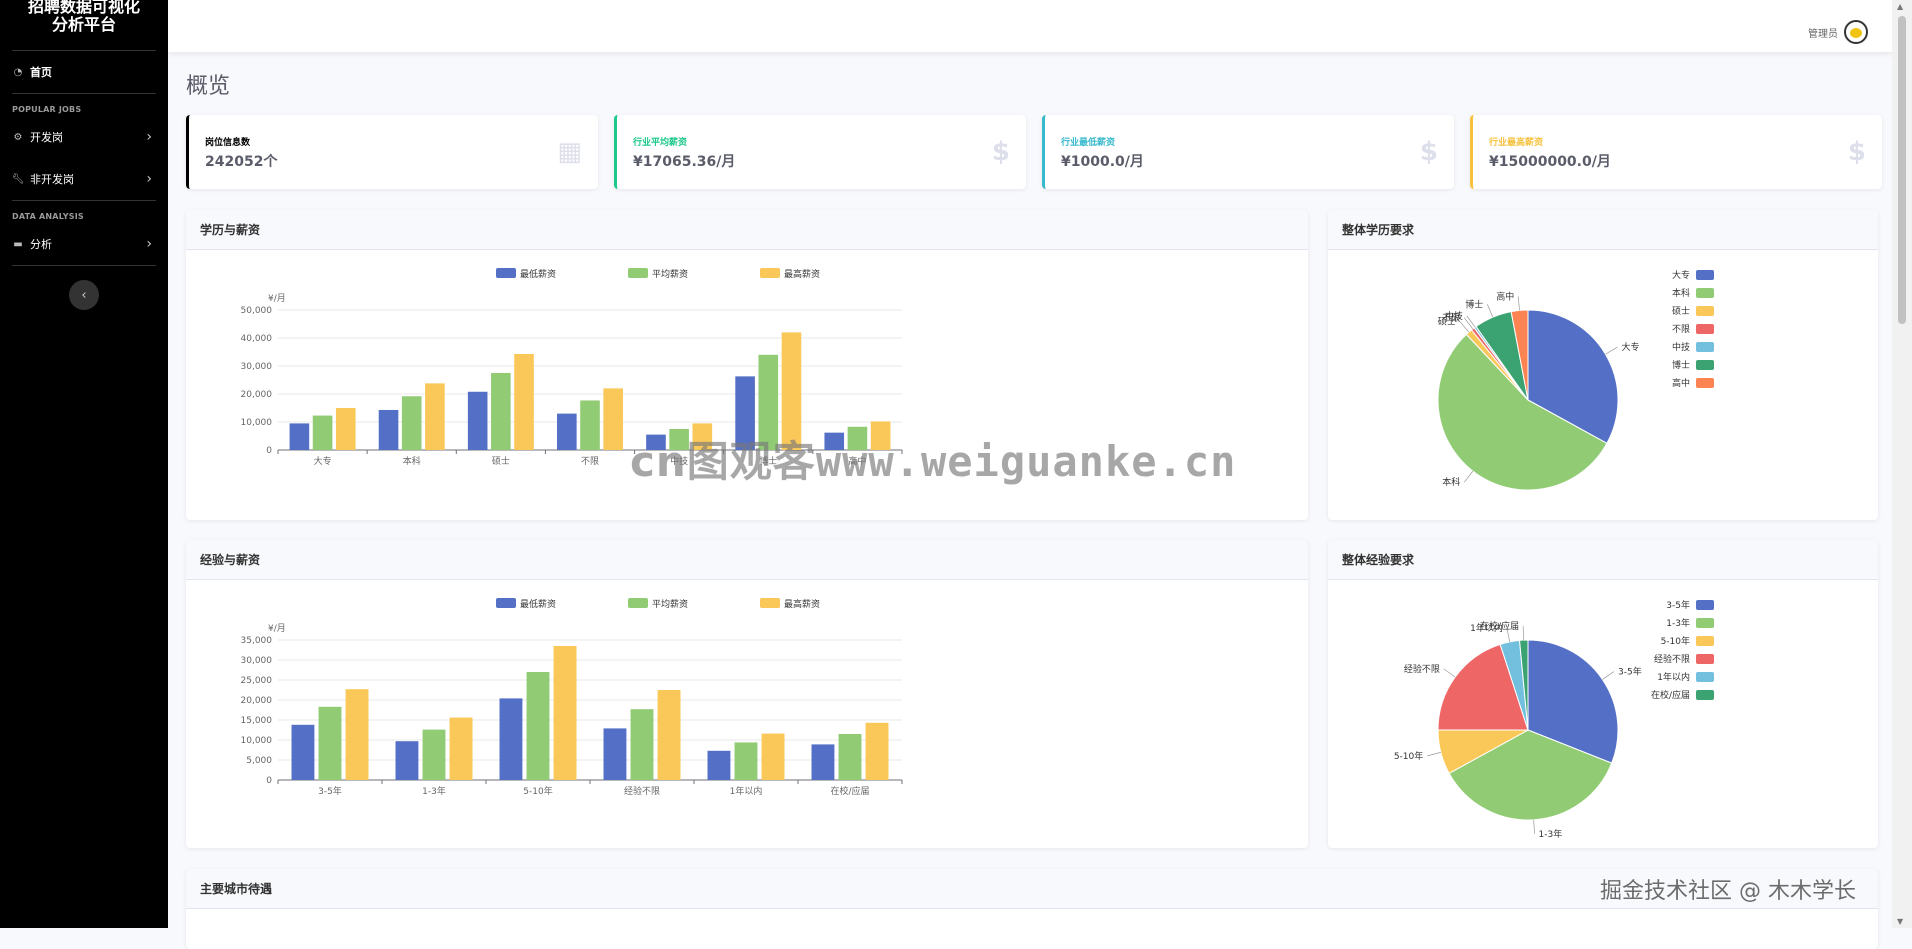  What do you see at coordinates (1451, 482) in the screenshot?
I see `pie-label: 本科` at bounding box center [1451, 482].